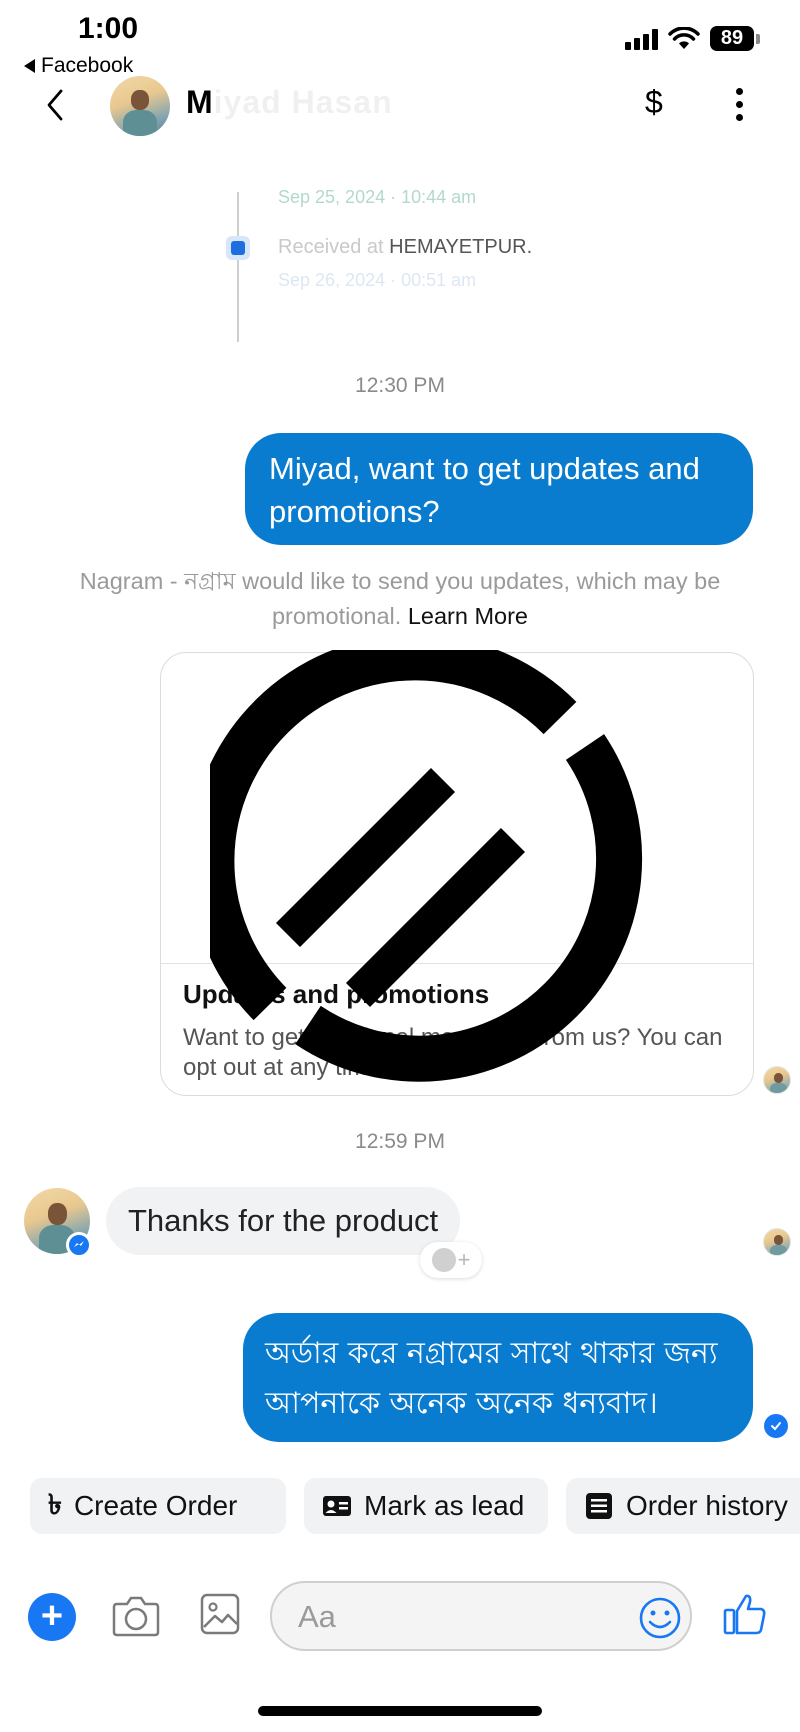  Describe the element at coordinates (732, 38) in the screenshot. I see `battery-level: 89` at that location.